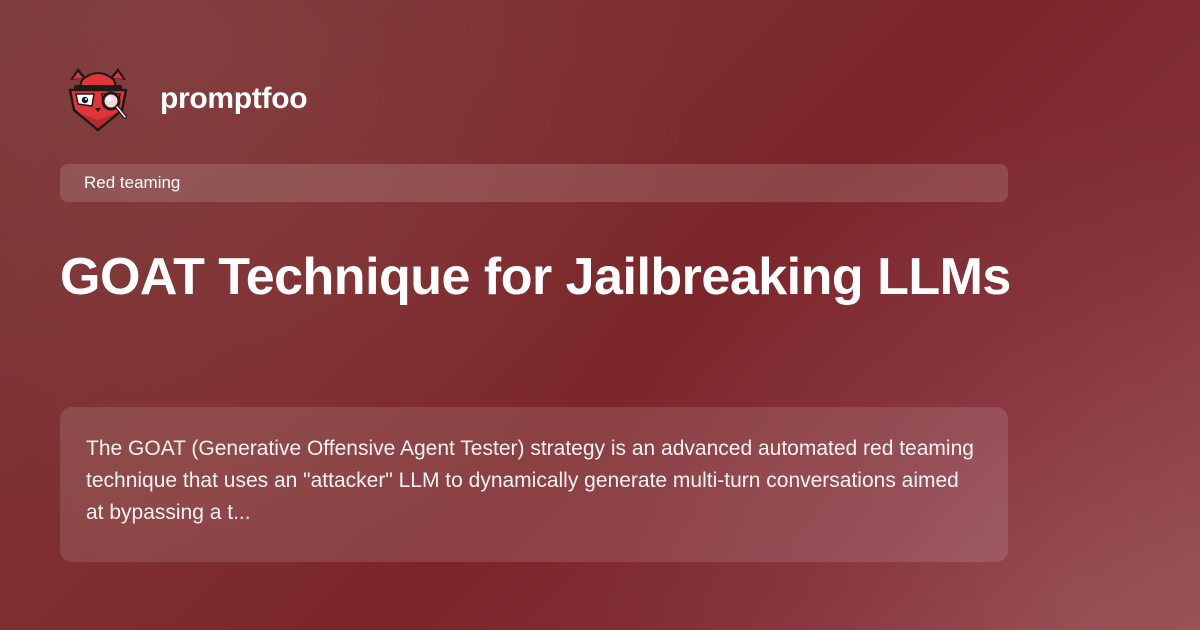  What do you see at coordinates (234, 98) in the screenshot?
I see `brand-name: promptfoo` at bounding box center [234, 98].